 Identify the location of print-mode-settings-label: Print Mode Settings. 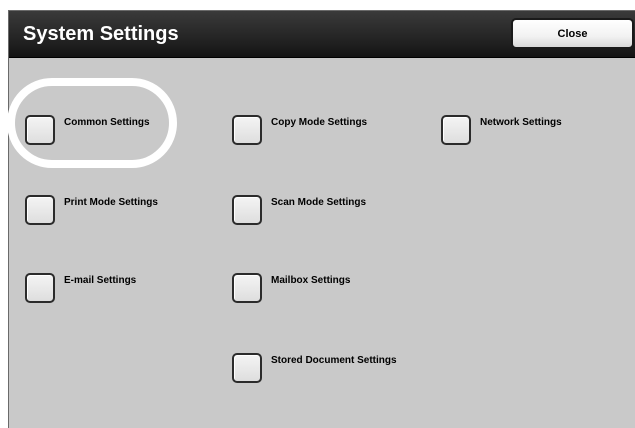
(111, 202).